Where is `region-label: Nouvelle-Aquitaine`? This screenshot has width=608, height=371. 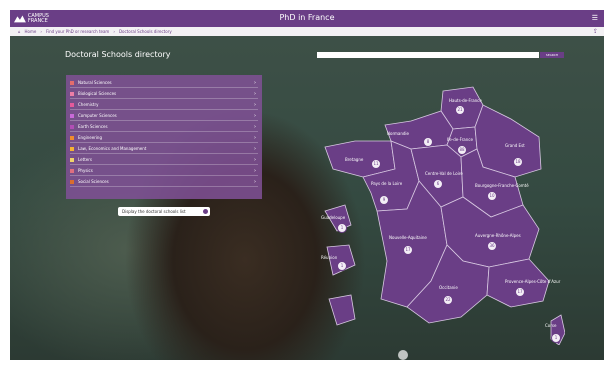 region-label: Nouvelle-Aquitaine is located at coordinates (408, 237).